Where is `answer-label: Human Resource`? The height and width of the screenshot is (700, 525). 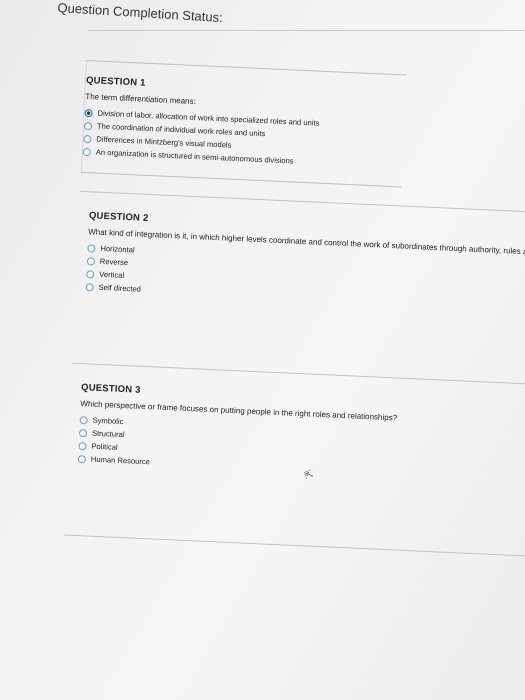
answer-label: Human Resource is located at coordinates (120, 460).